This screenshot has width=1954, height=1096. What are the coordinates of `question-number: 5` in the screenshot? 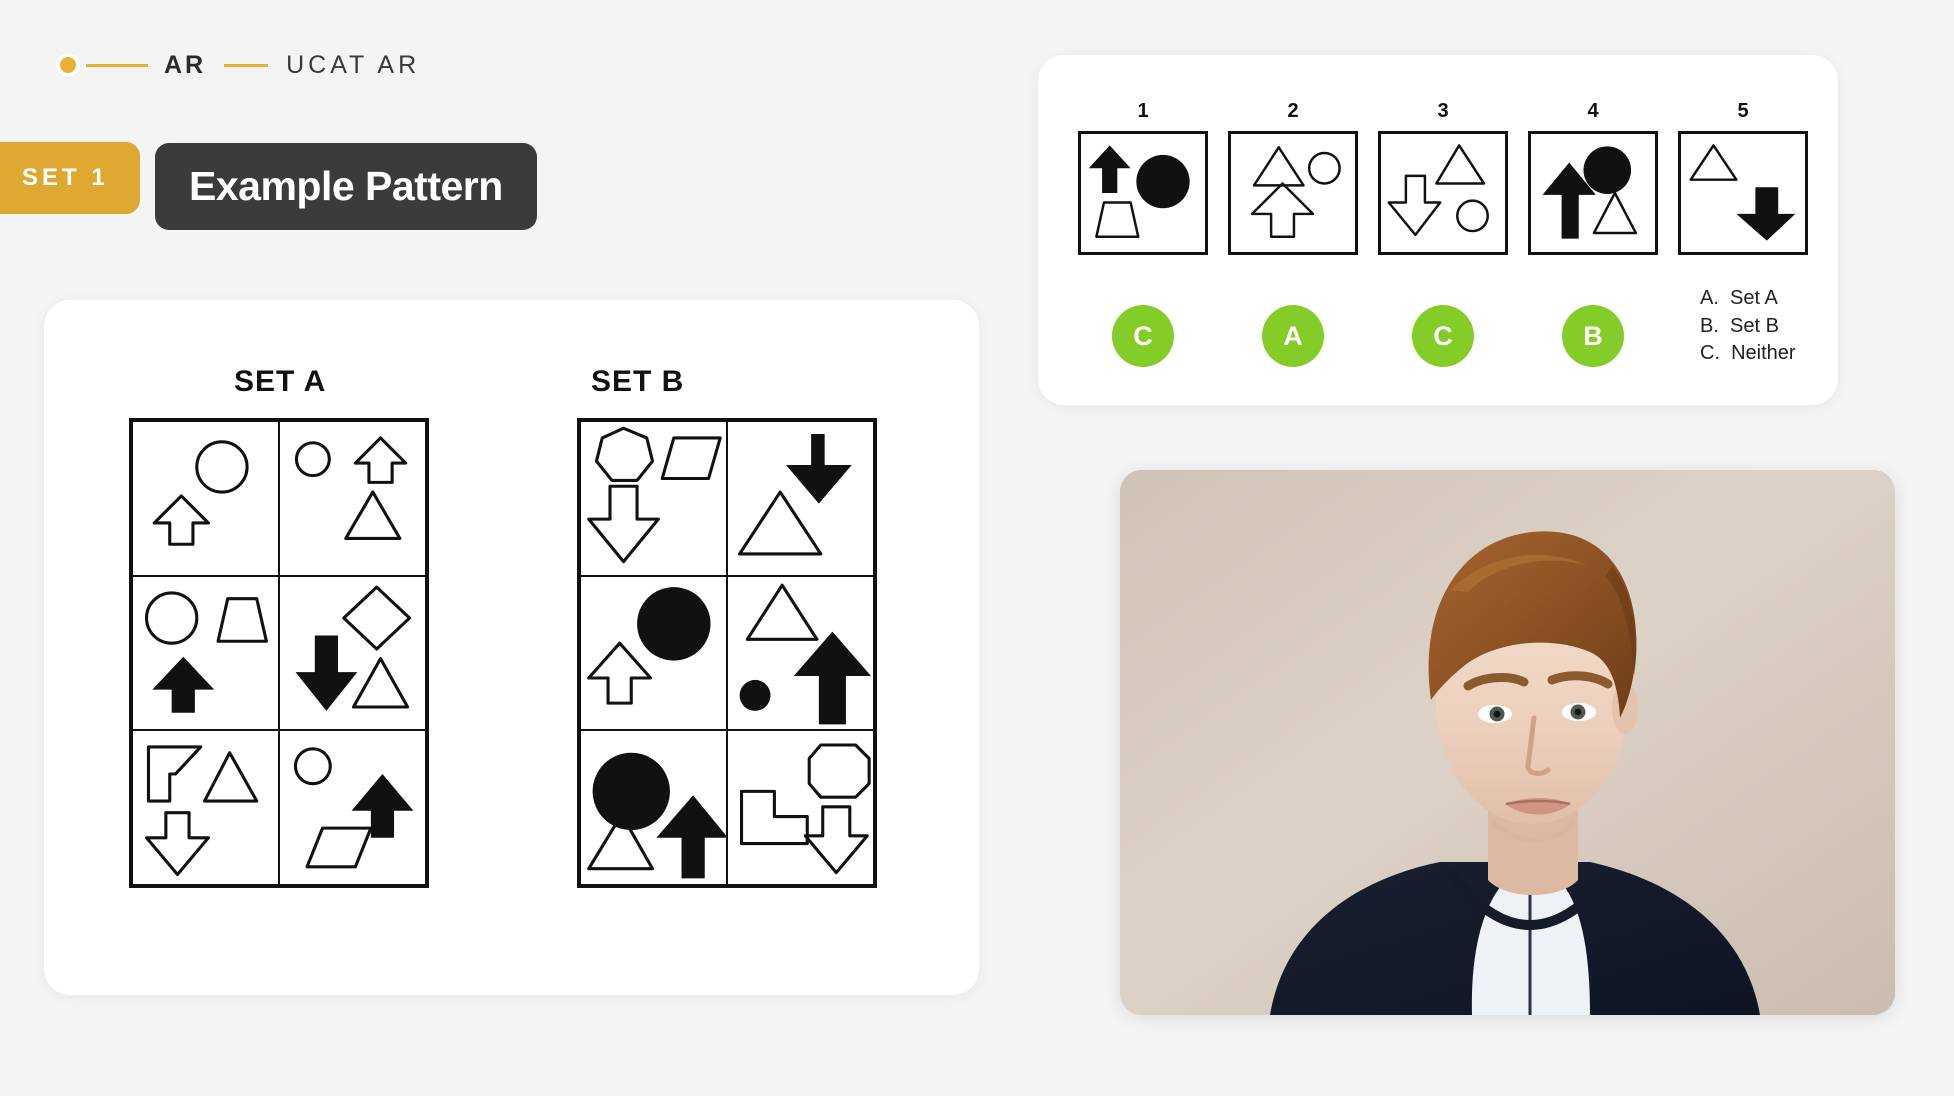 It's located at (1743, 111).